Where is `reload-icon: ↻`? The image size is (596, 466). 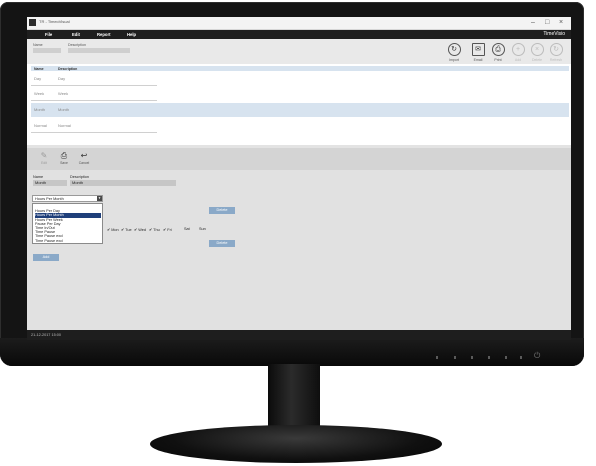 reload-icon: ↻ is located at coordinates (556, 49).